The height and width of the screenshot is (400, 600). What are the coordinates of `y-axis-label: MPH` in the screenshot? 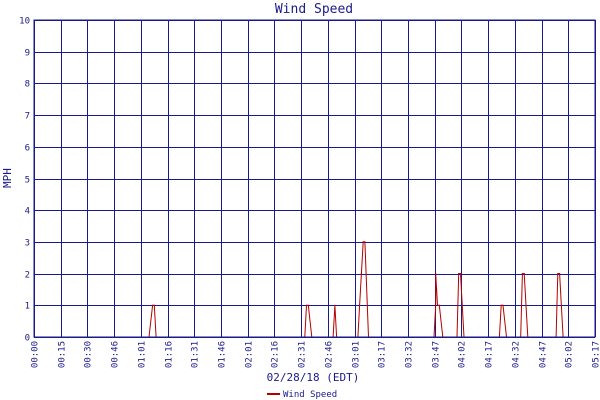 It's located at (7, 178).